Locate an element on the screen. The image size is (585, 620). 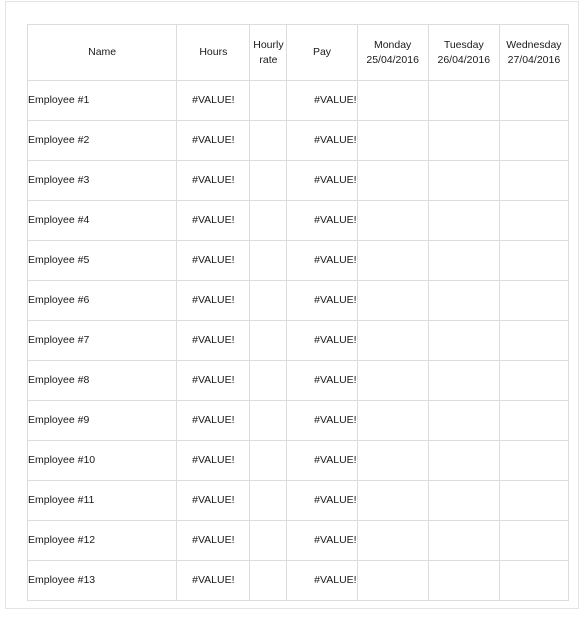
column-header-monday-weekday: Monday is located at coordinates (392, 45).